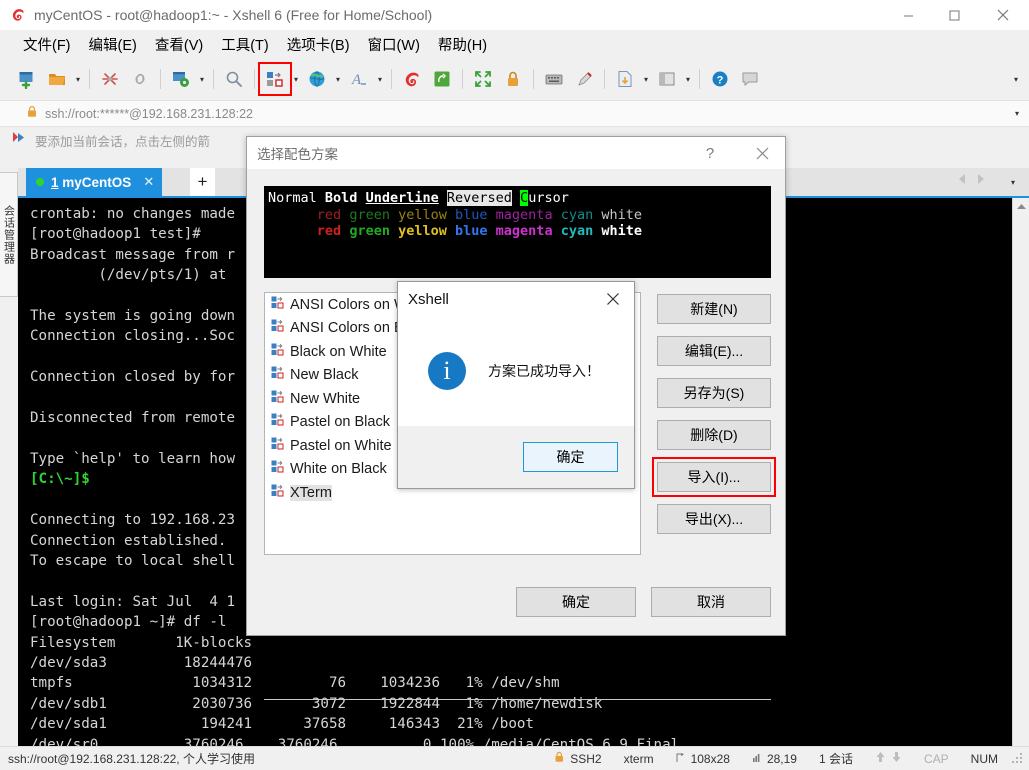  Describe the element at coordinates (516, 153) in the screenshot. I see `dialog-title-bar: 选择配色方案 ?` at that location.